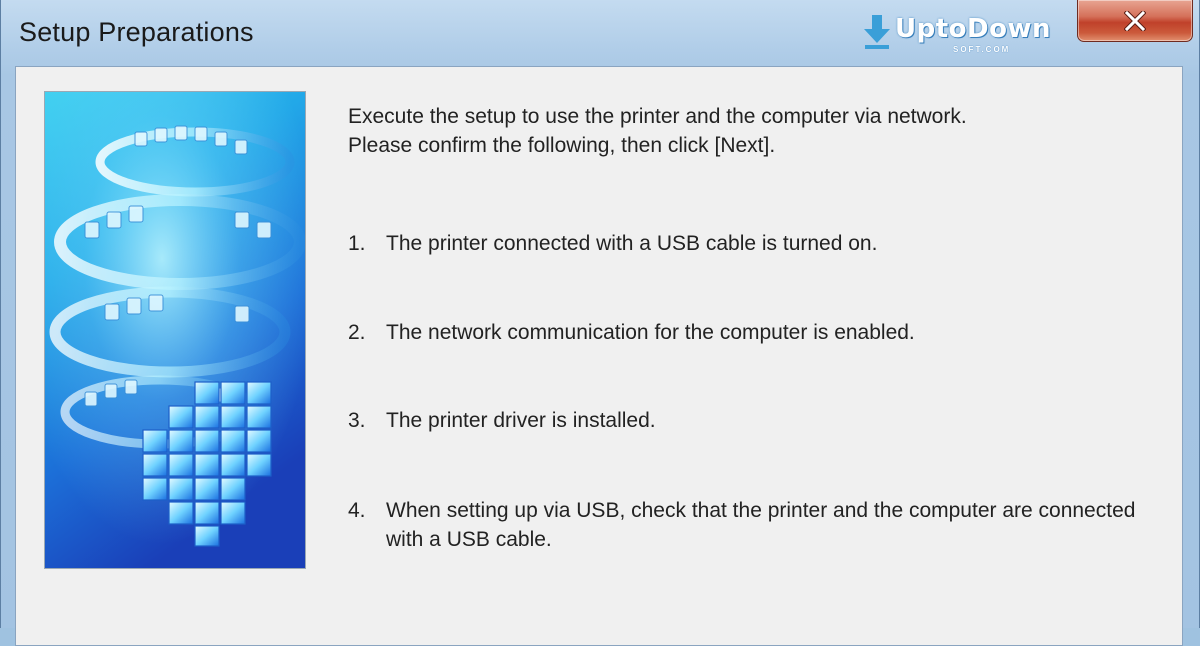  I want to click on close-icon, so click(1135, 21).